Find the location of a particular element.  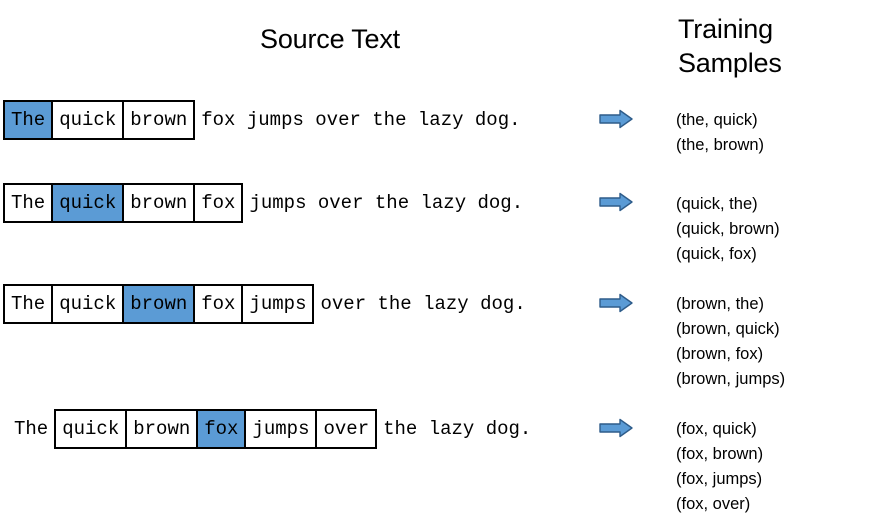

training-sample: (brown, quick) is located at coordinates (728, 329).